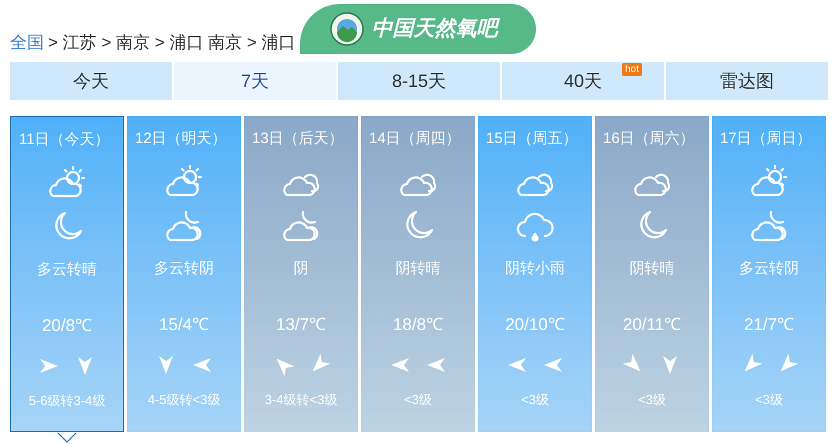 This screenshot has height=445, width=838. Describe the element at coordinates (535, 325) in the screenshot. I see `temperature: 20/10℃` at that location.